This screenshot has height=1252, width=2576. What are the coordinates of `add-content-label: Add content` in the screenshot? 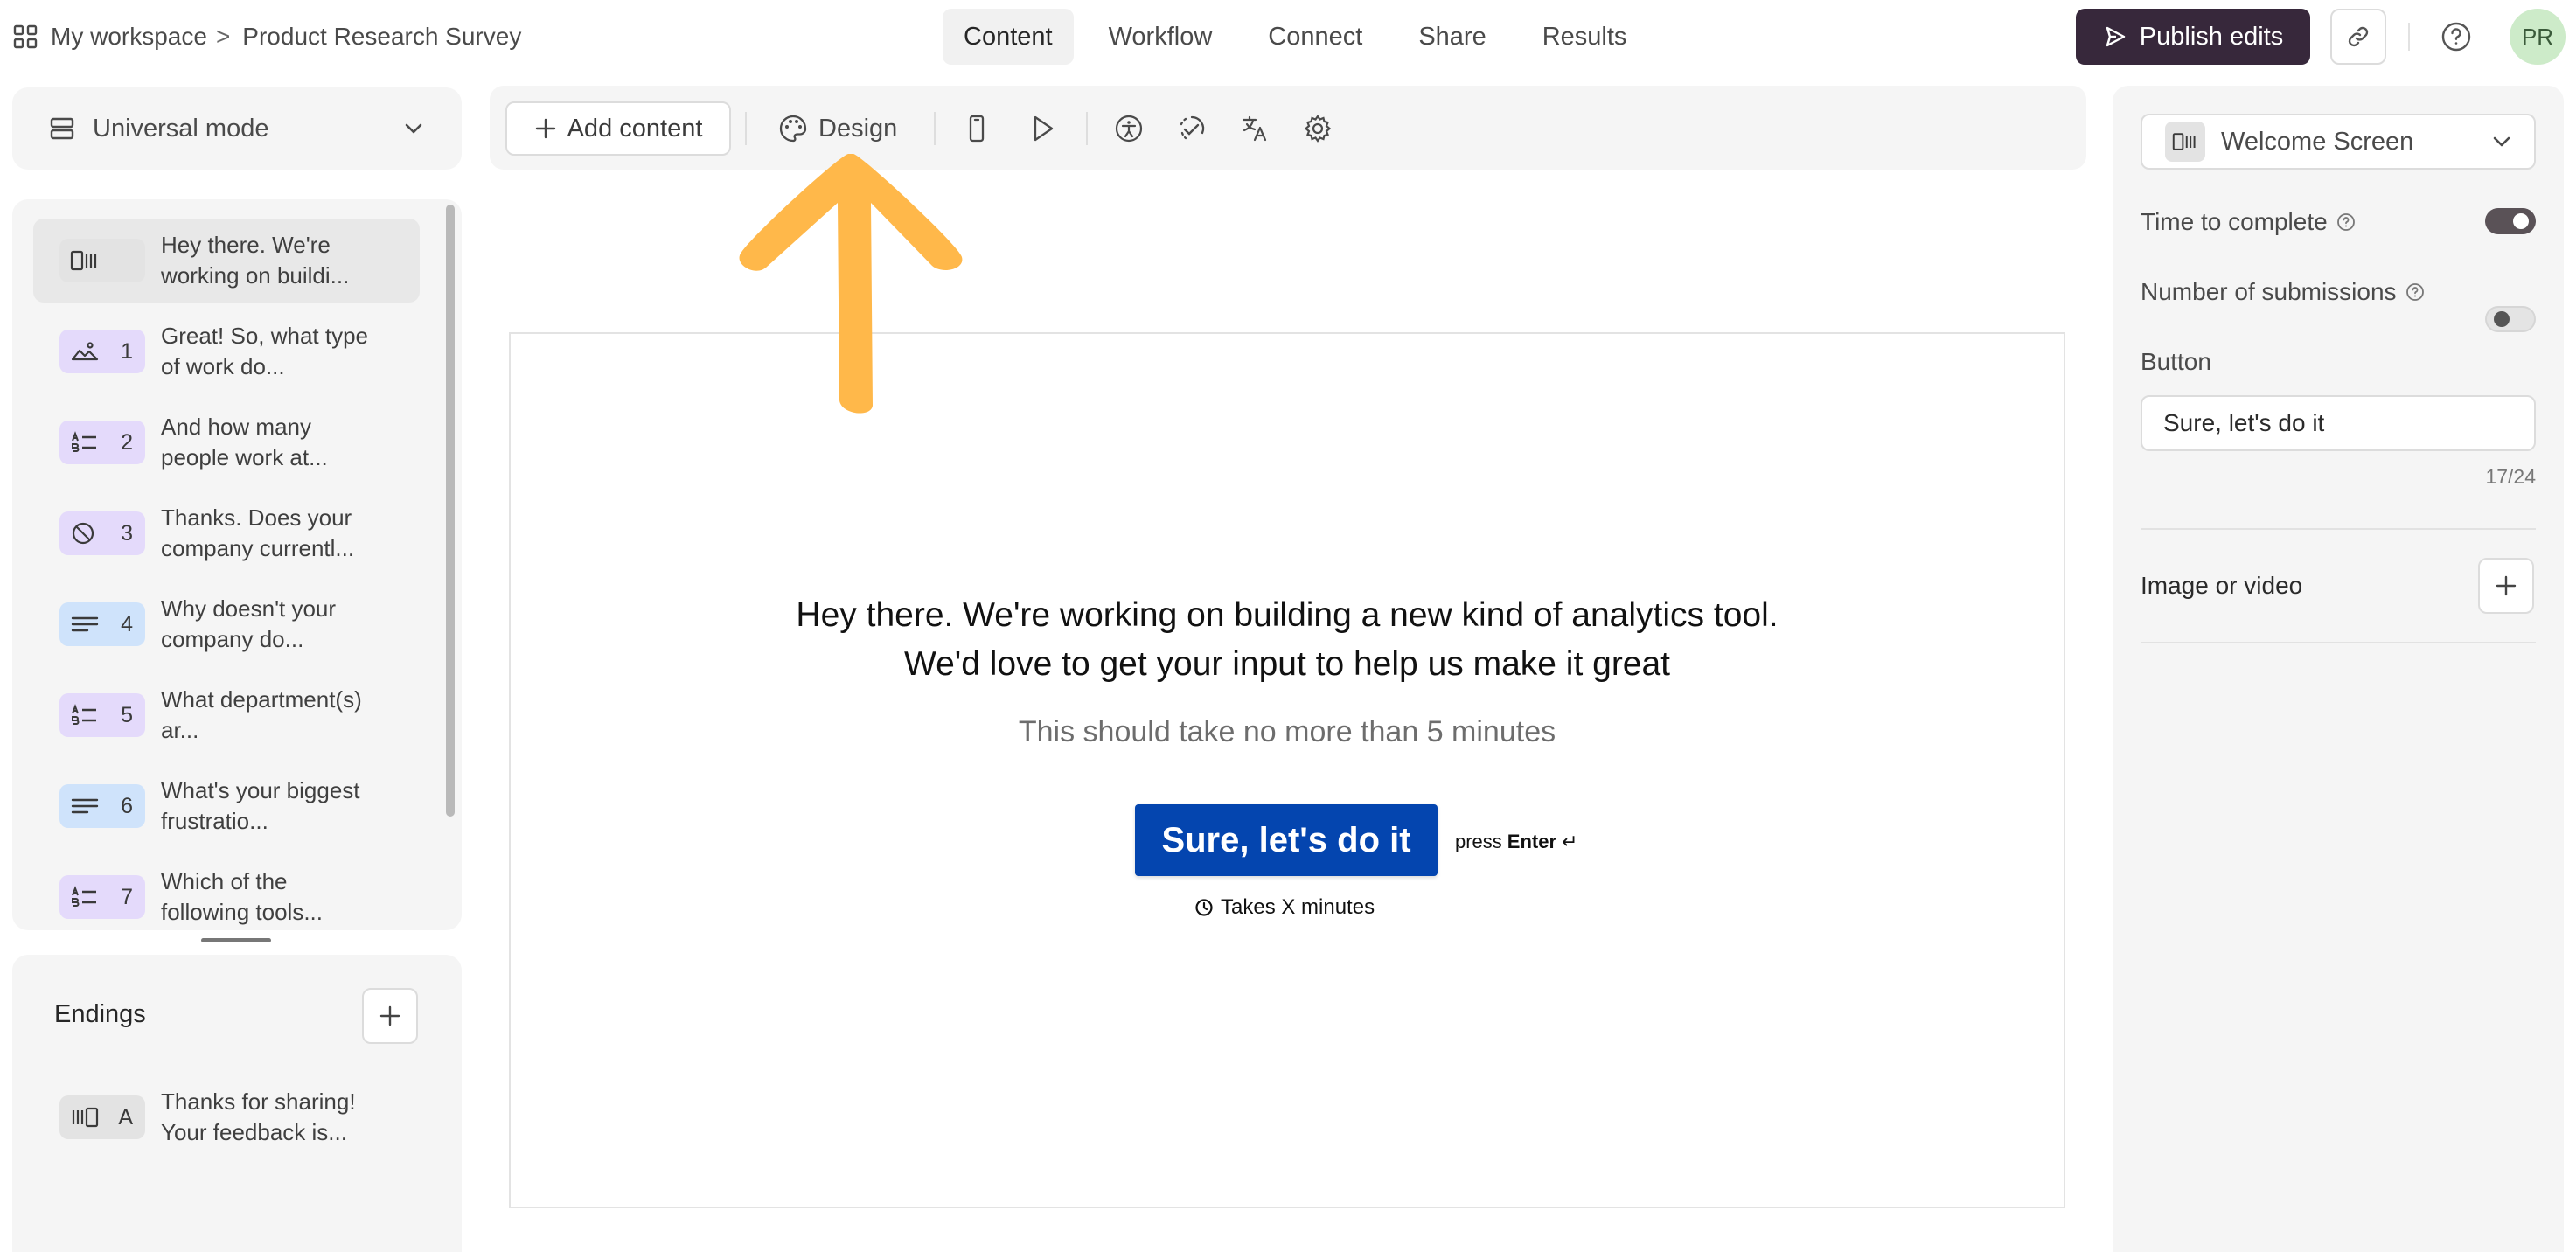 It's located at (635, 128).